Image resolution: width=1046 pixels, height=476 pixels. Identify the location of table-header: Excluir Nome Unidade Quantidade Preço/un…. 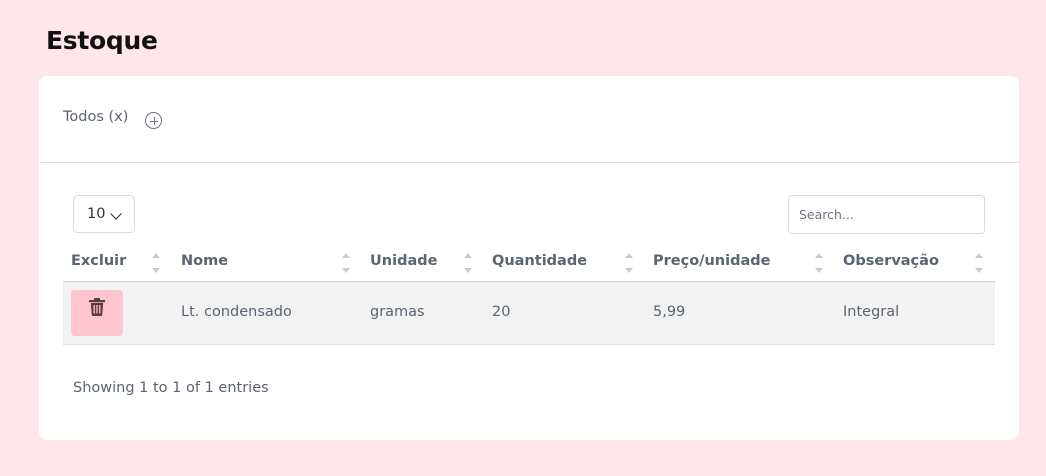
(529, 262).